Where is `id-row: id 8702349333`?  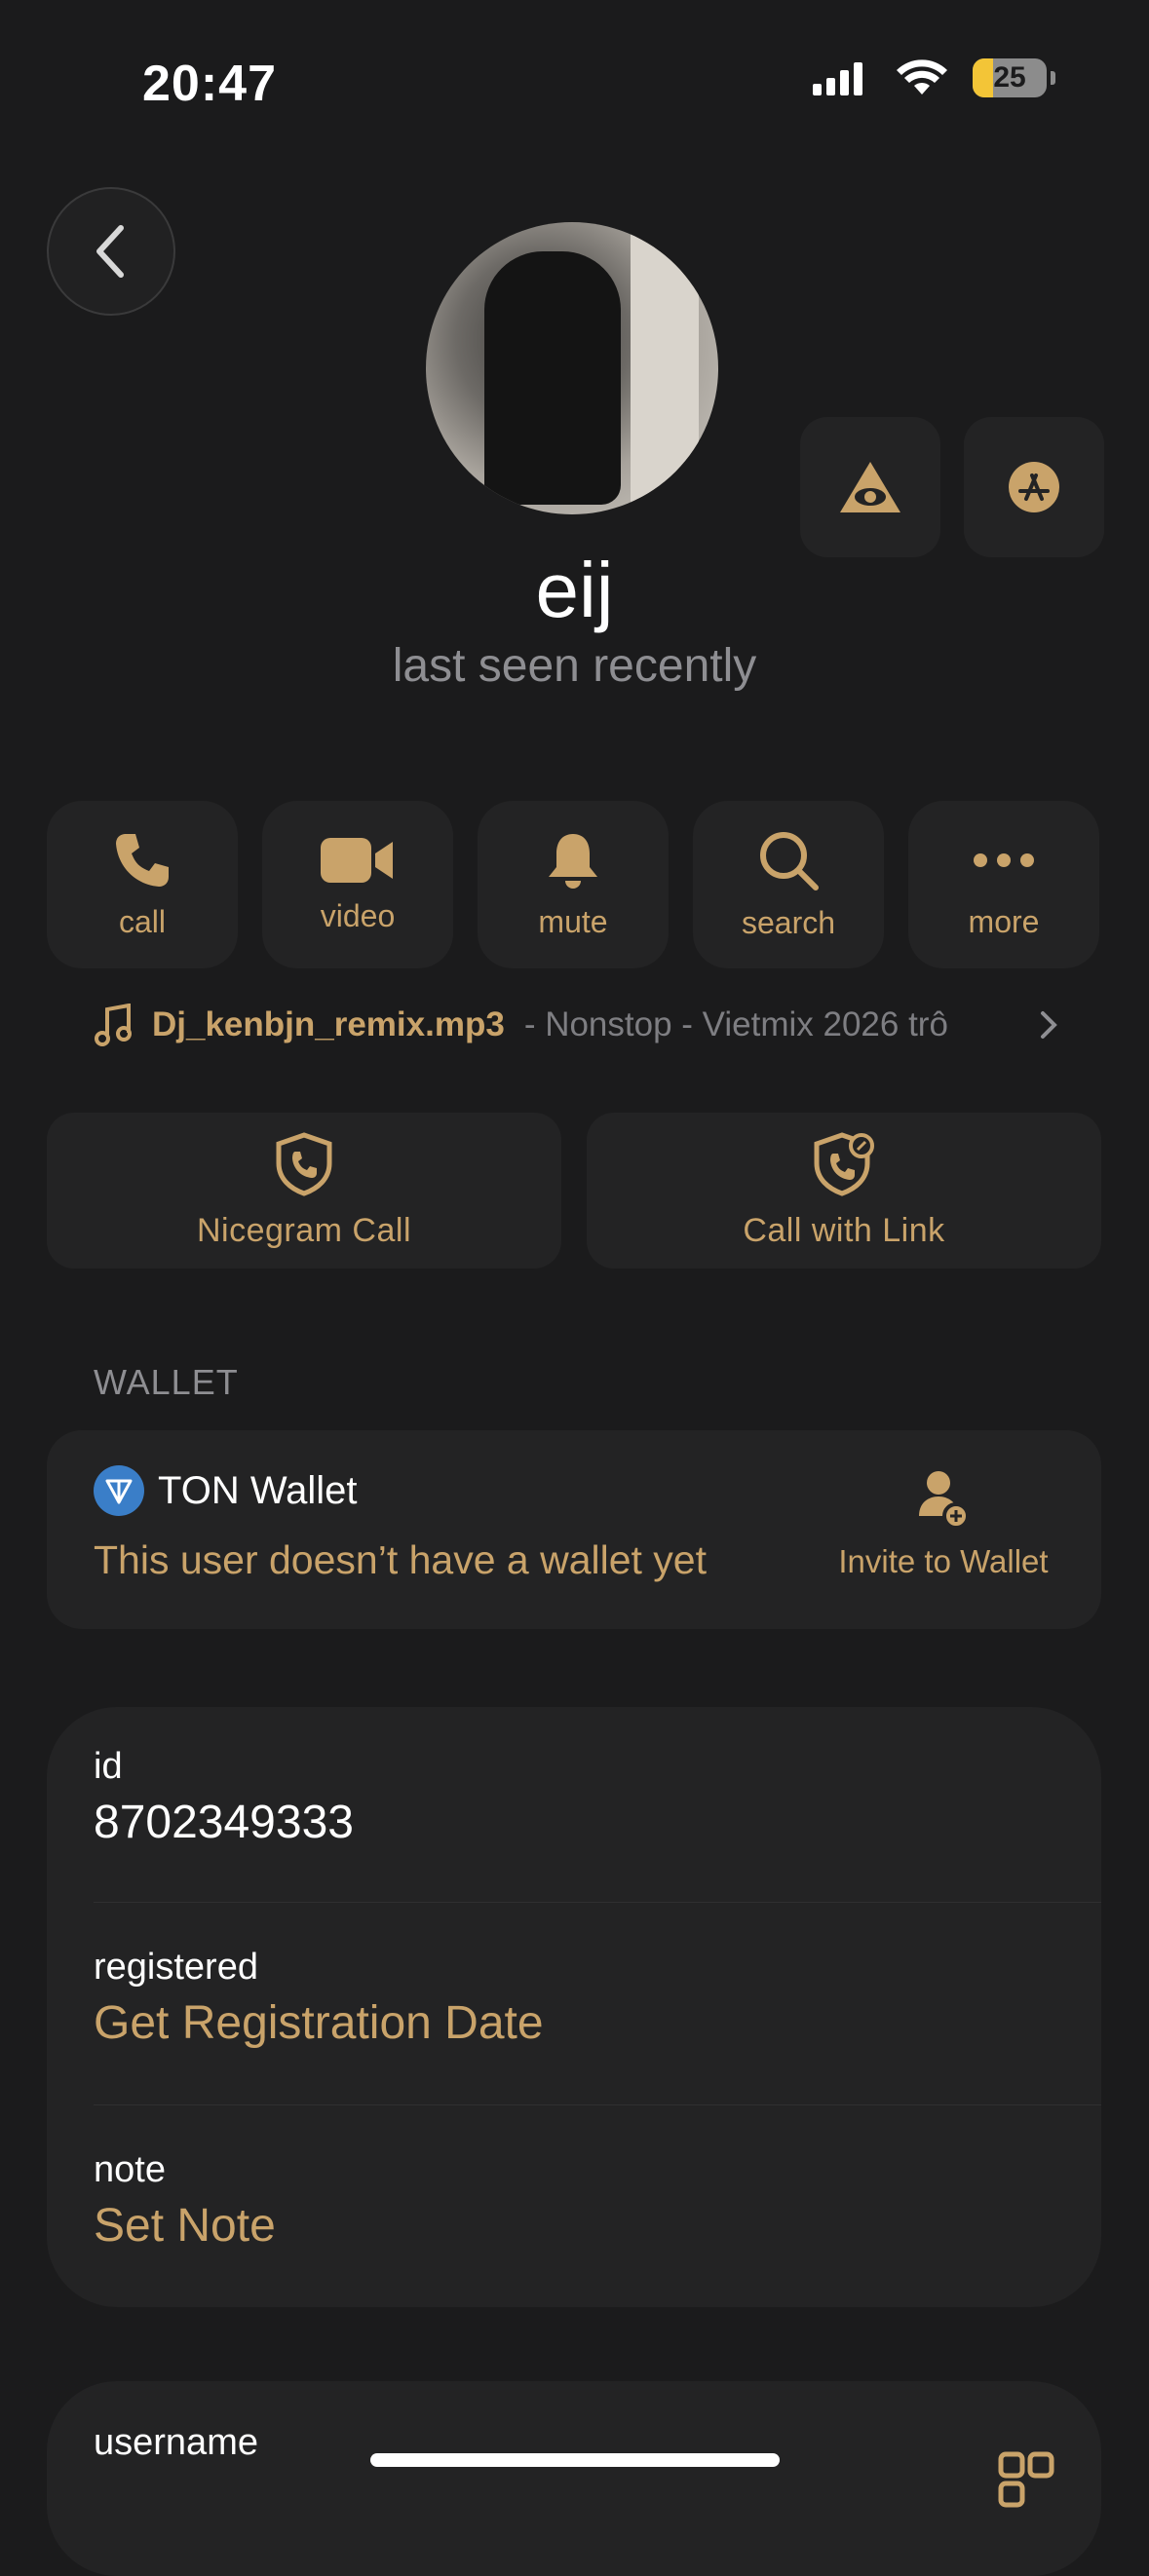 id-row: id 8702349333 is located at coordinates (574, 1797).